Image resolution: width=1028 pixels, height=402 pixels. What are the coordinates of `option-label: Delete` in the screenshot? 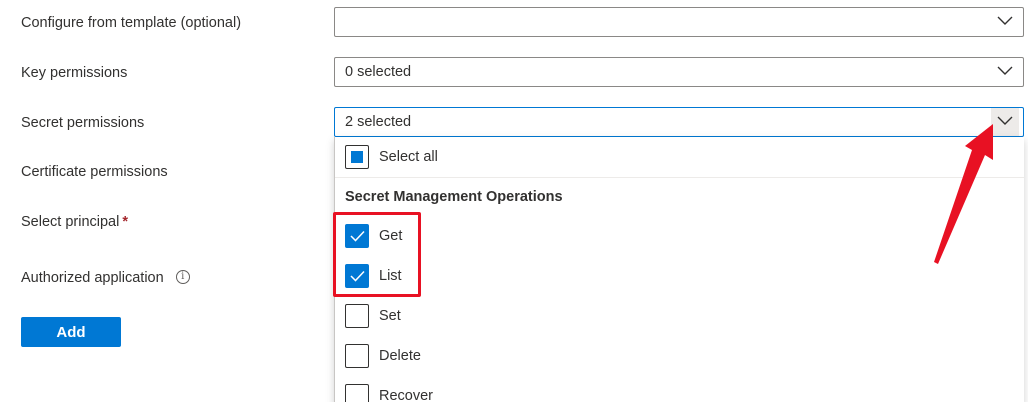 It's located at (400, 356).